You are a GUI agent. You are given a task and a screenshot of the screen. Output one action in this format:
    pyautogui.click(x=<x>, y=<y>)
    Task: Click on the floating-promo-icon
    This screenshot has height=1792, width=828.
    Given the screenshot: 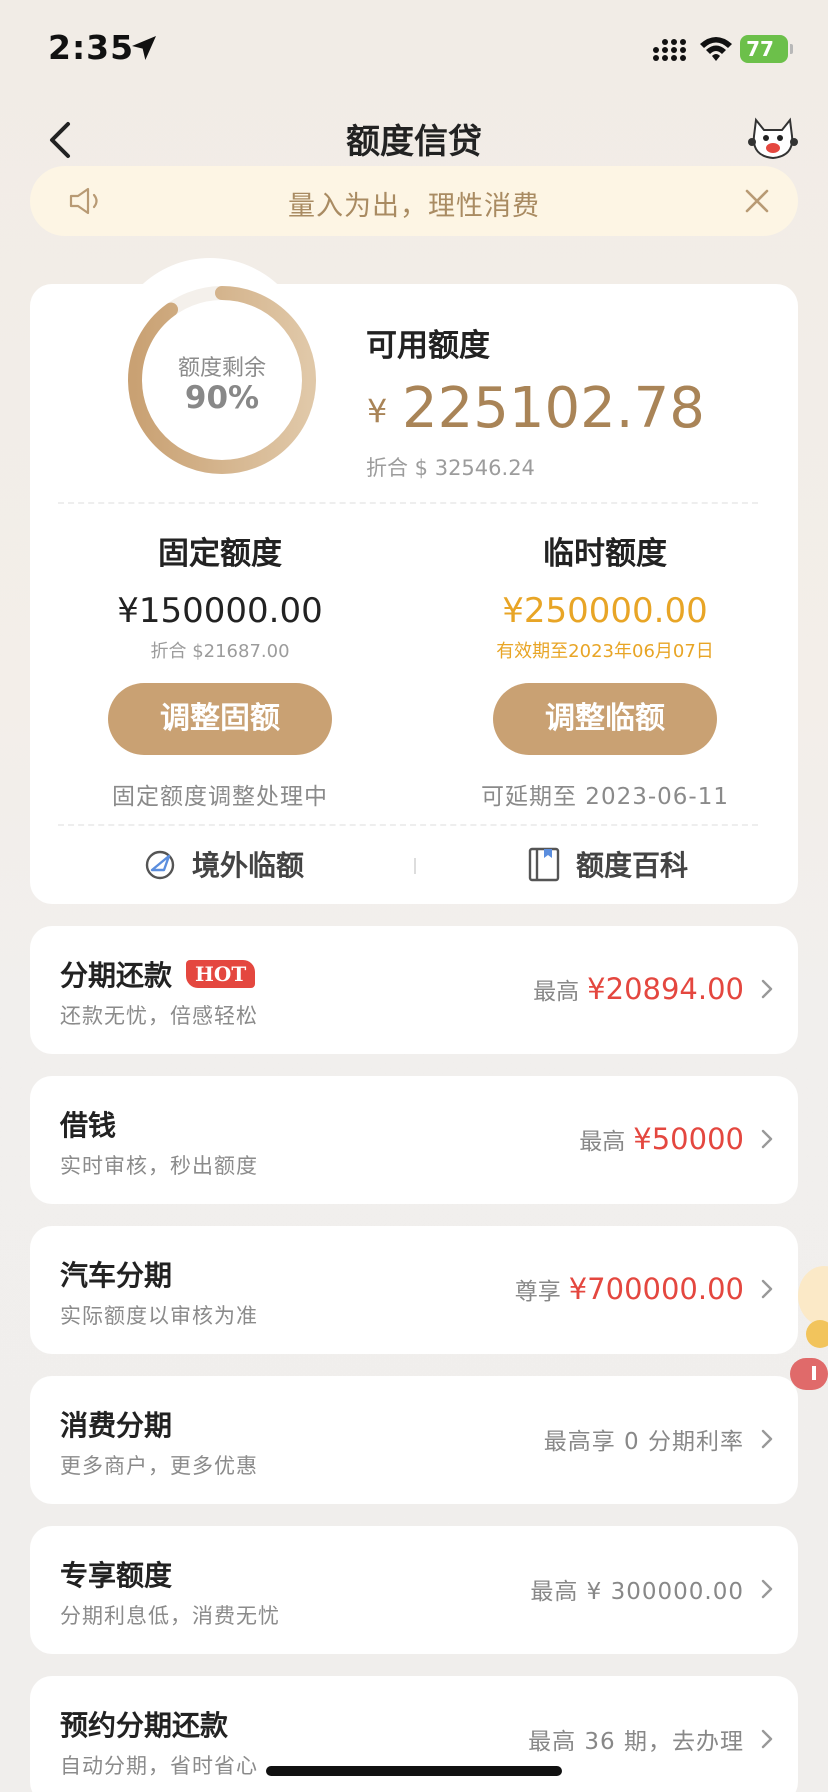 What is the action you would take?
    pyautogui.click(x=809, y=1324)
    